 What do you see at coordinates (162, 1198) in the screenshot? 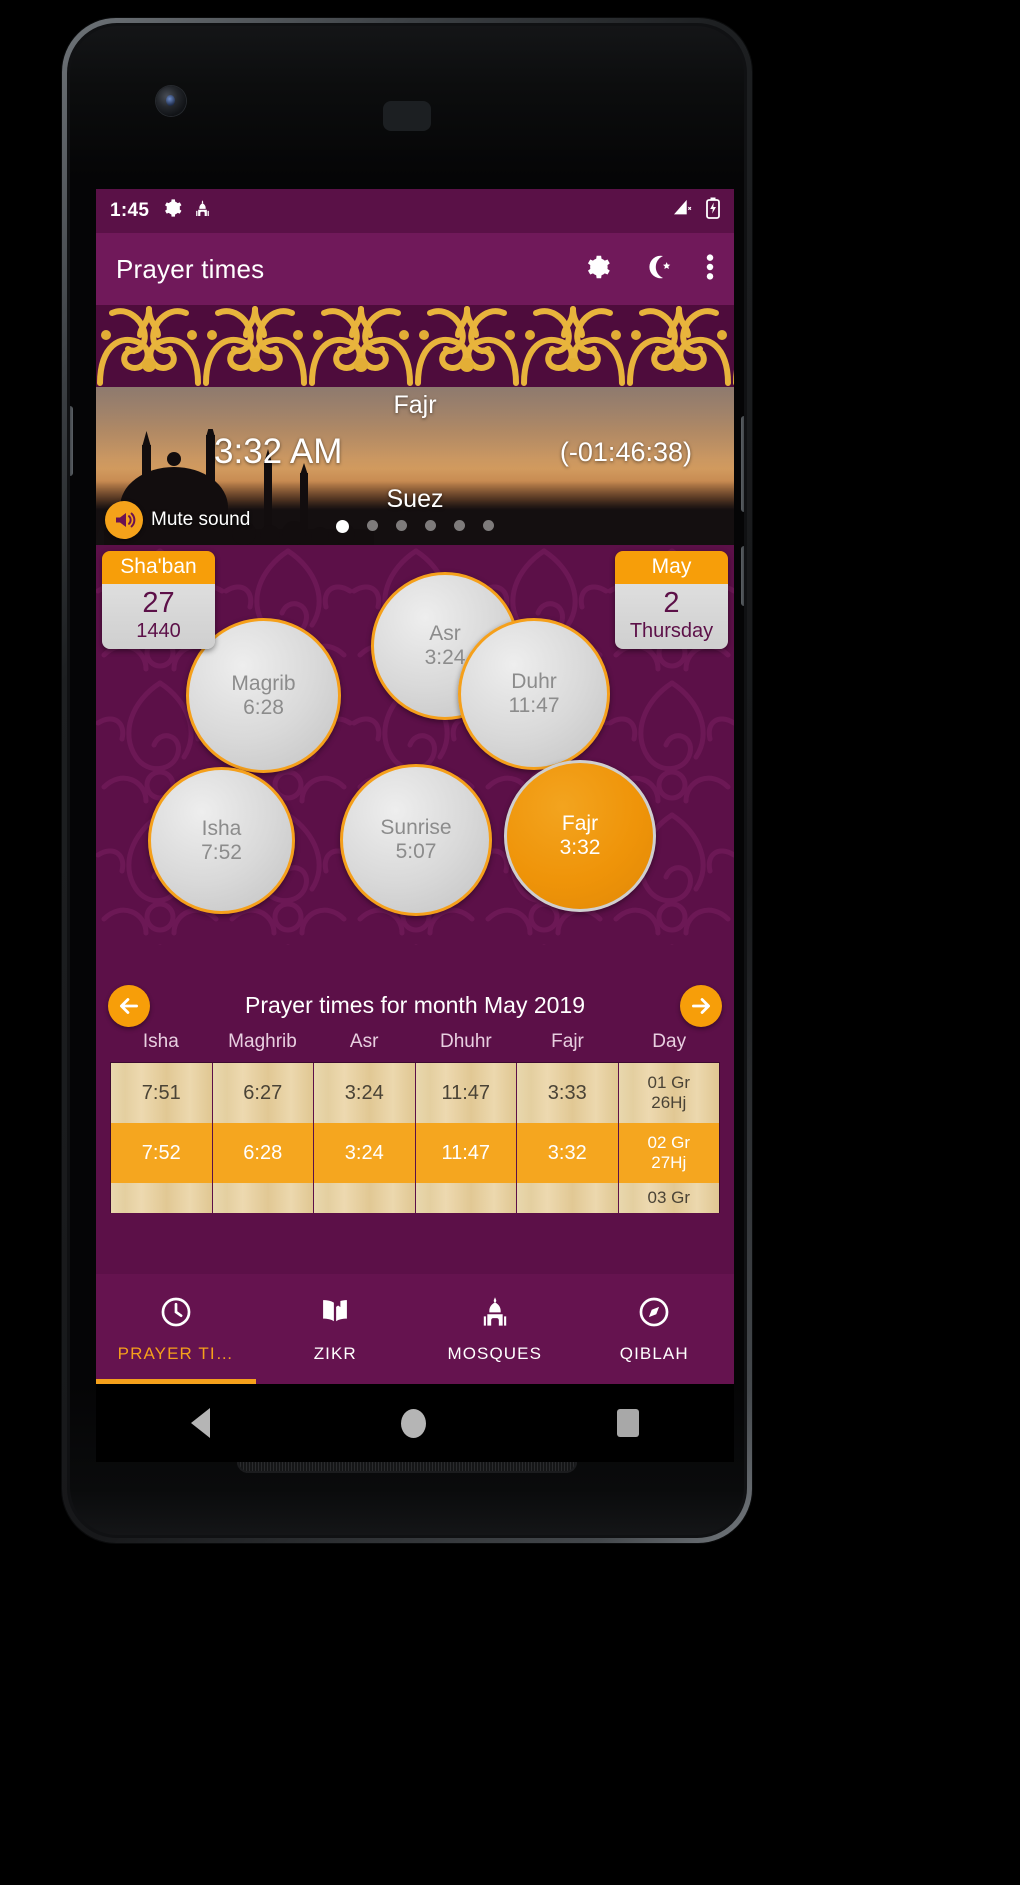
I see `cell-isha` at bounding box center [162, 1198].